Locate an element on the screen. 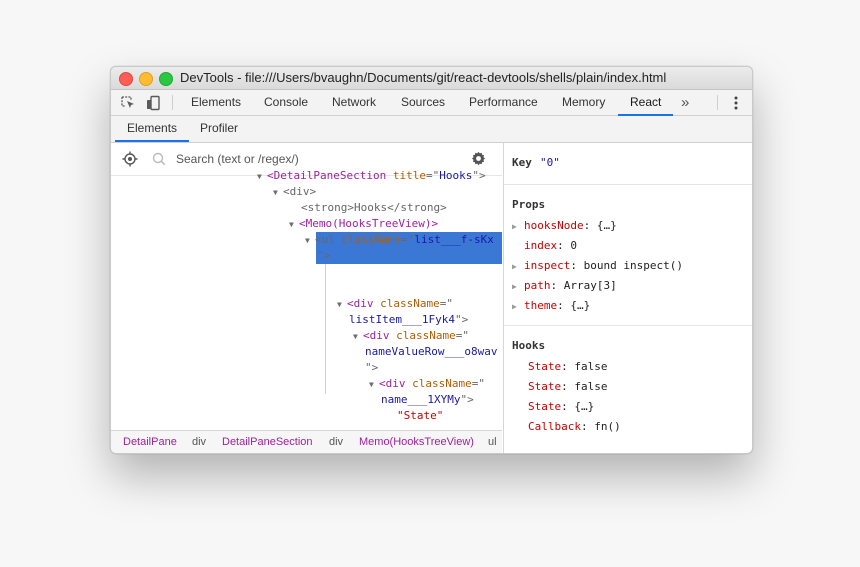  tree-row: name___1XYMy"> is located at coordinates (427, 400).